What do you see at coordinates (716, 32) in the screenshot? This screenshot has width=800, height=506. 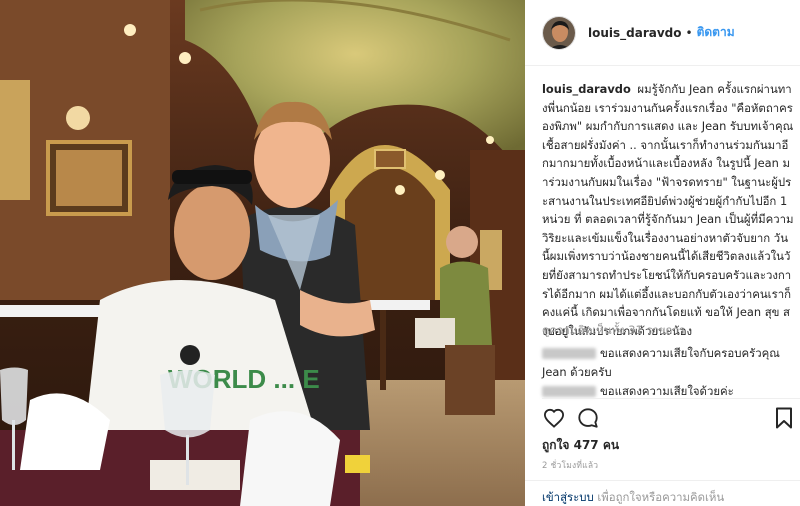 I see `follow-button: ติดตาม` at bounding box center [716, 32].